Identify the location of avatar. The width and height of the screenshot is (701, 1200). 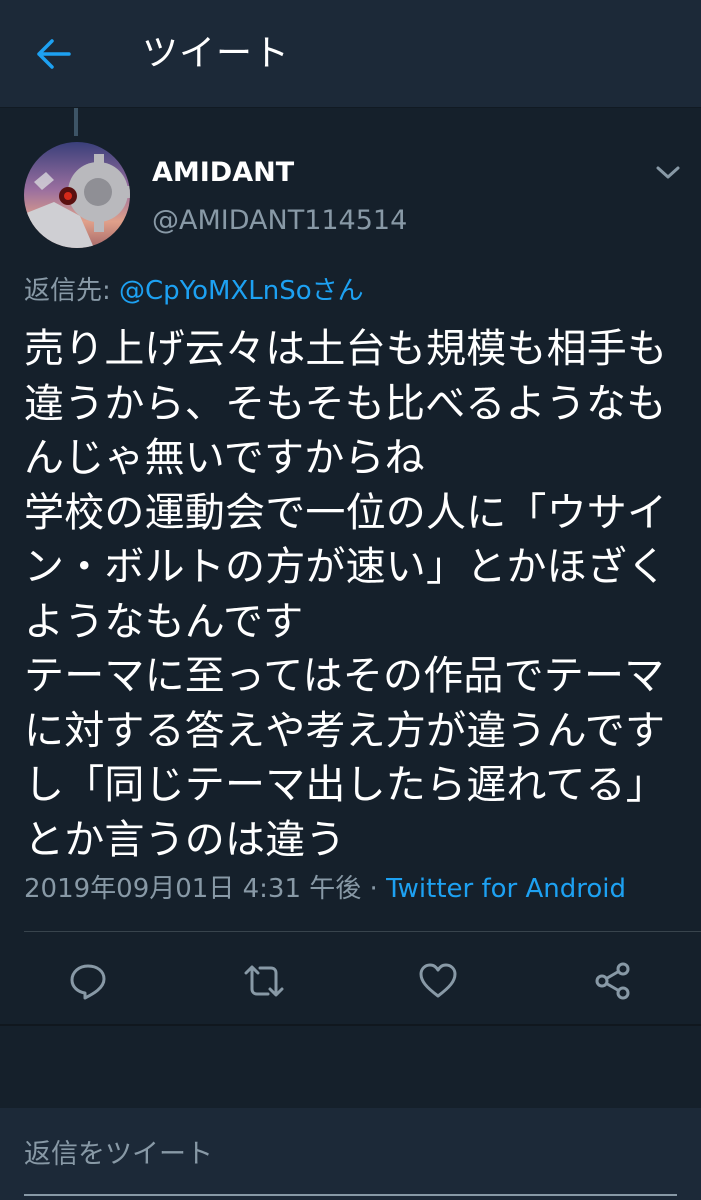
(77, 195).